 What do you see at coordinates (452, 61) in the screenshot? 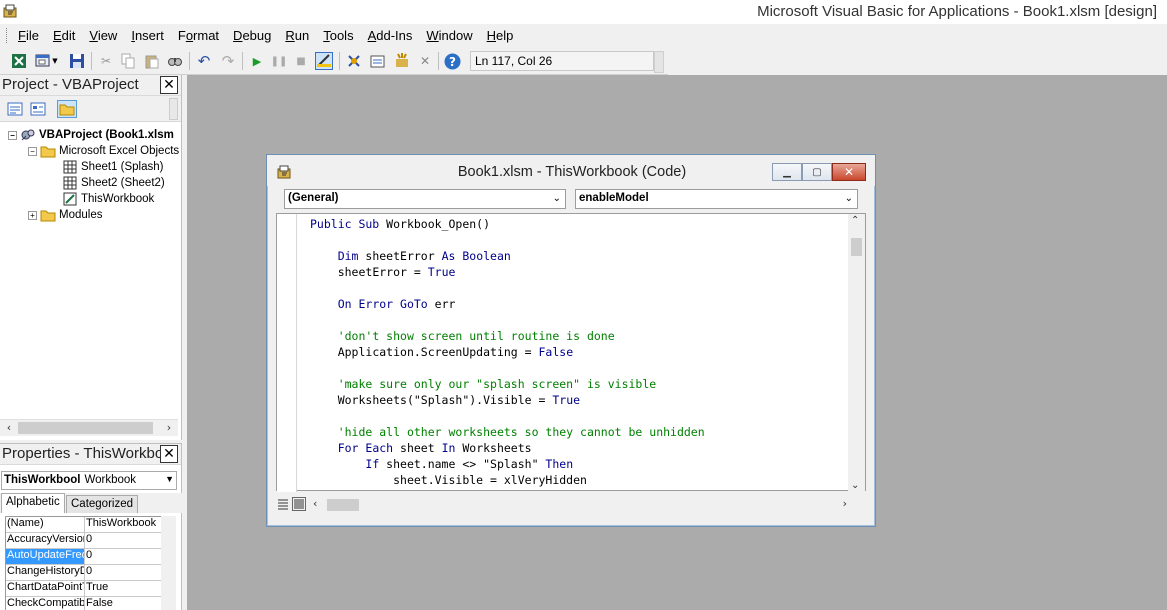
I see `help-icon: ?` at bounding box center [452, 61].